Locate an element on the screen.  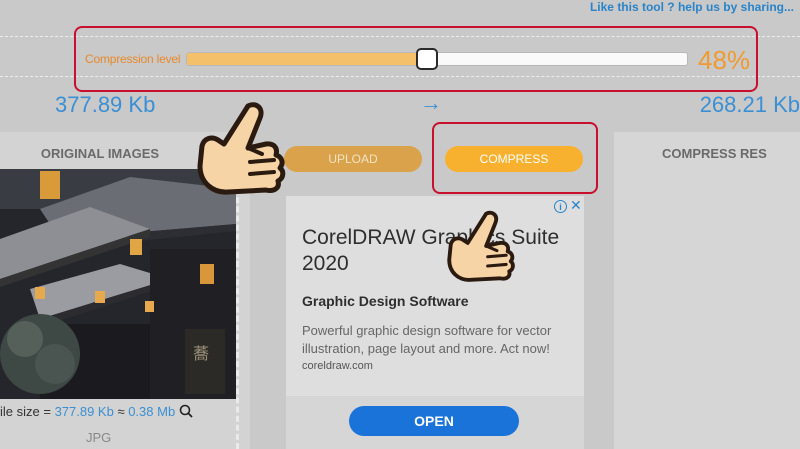
original-images-heading: ORIGINAL IMAGES is located at coordinates (100, 153).